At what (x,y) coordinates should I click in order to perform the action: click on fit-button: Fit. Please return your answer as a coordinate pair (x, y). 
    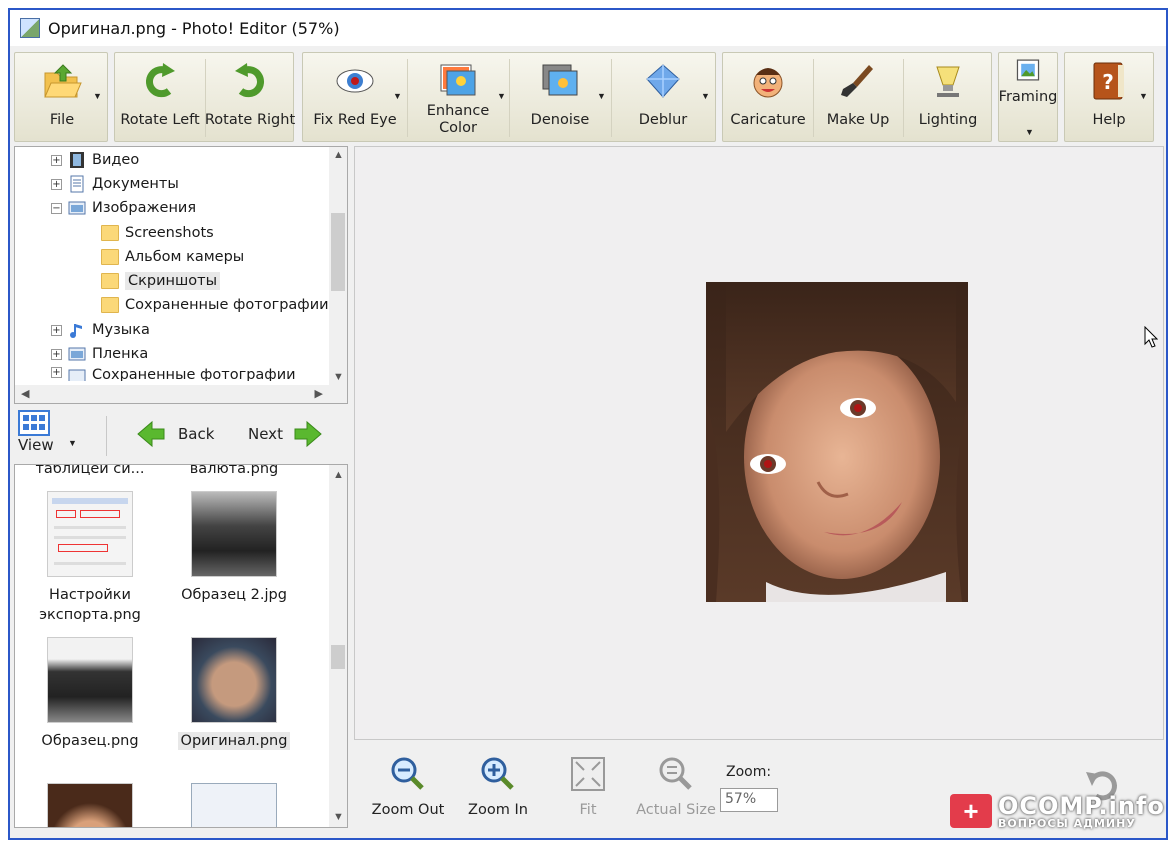
    Looking at the image, I should click on (588, 789).